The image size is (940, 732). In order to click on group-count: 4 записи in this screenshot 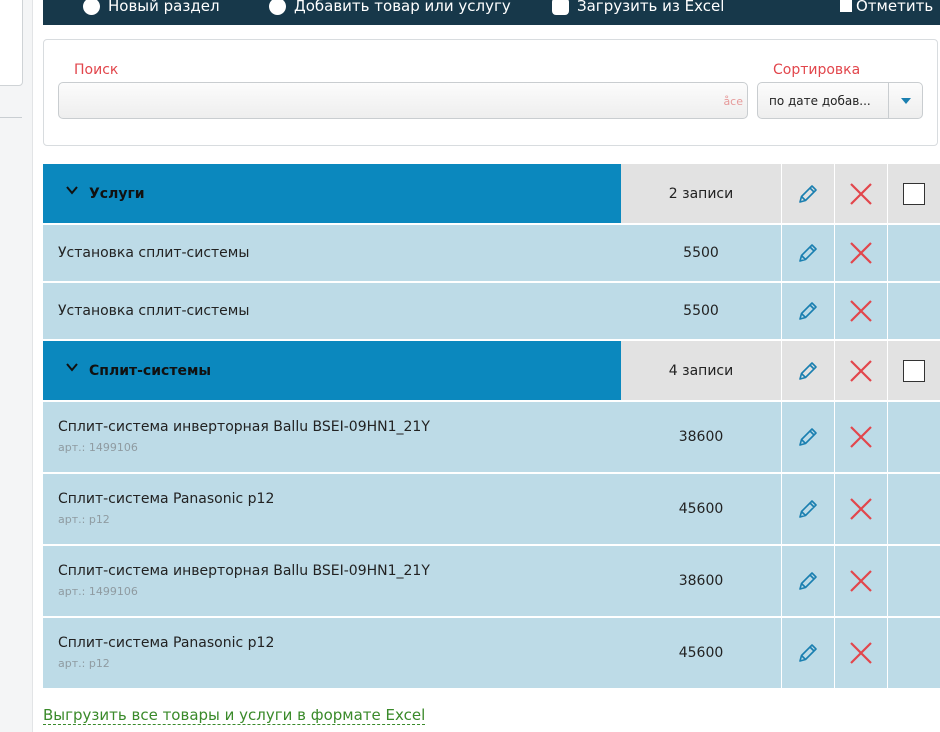, I will do `click(701, 370)`.